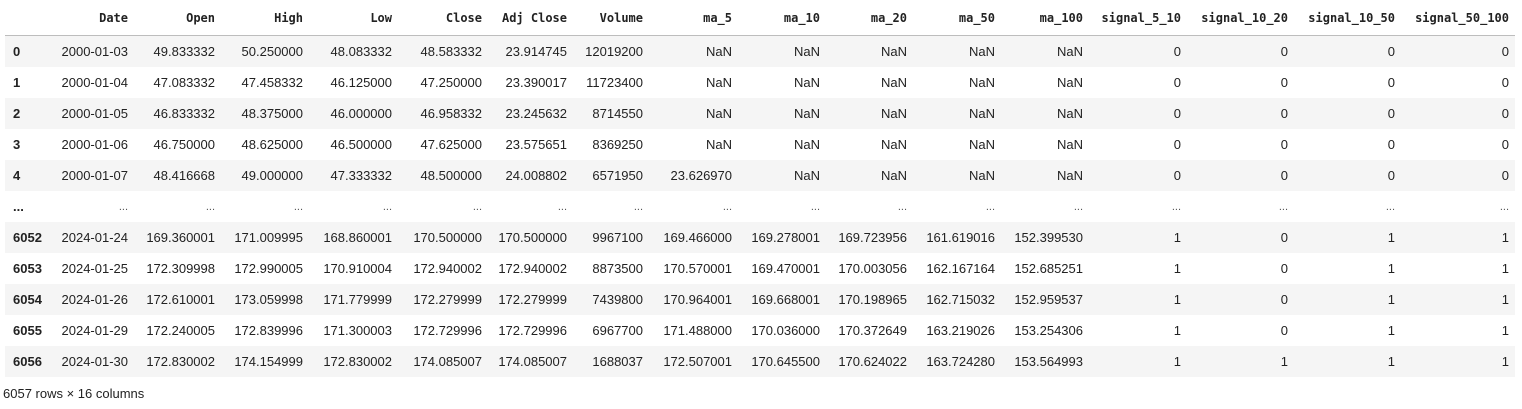  I want to click on table-cell: 23.575651, so click(536, 144).